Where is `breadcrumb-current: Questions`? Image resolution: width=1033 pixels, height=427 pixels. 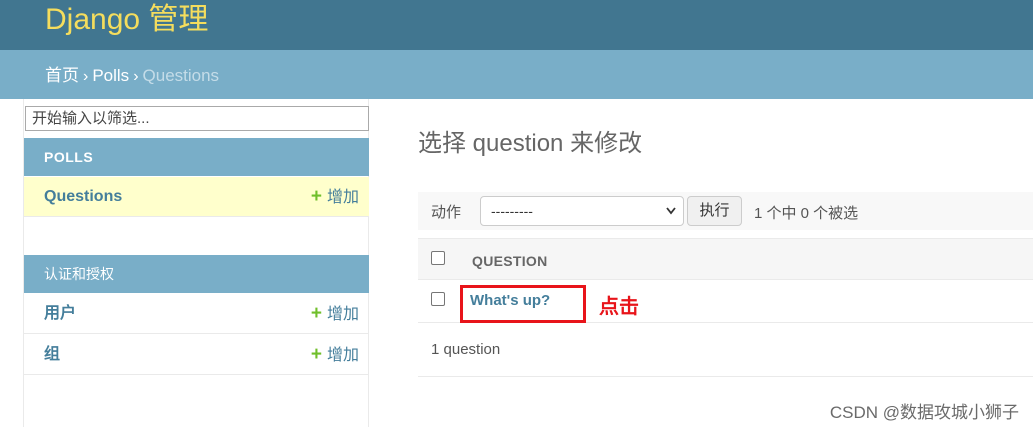
breadcrumb-current: Questions is located at coordinates (181, 75).